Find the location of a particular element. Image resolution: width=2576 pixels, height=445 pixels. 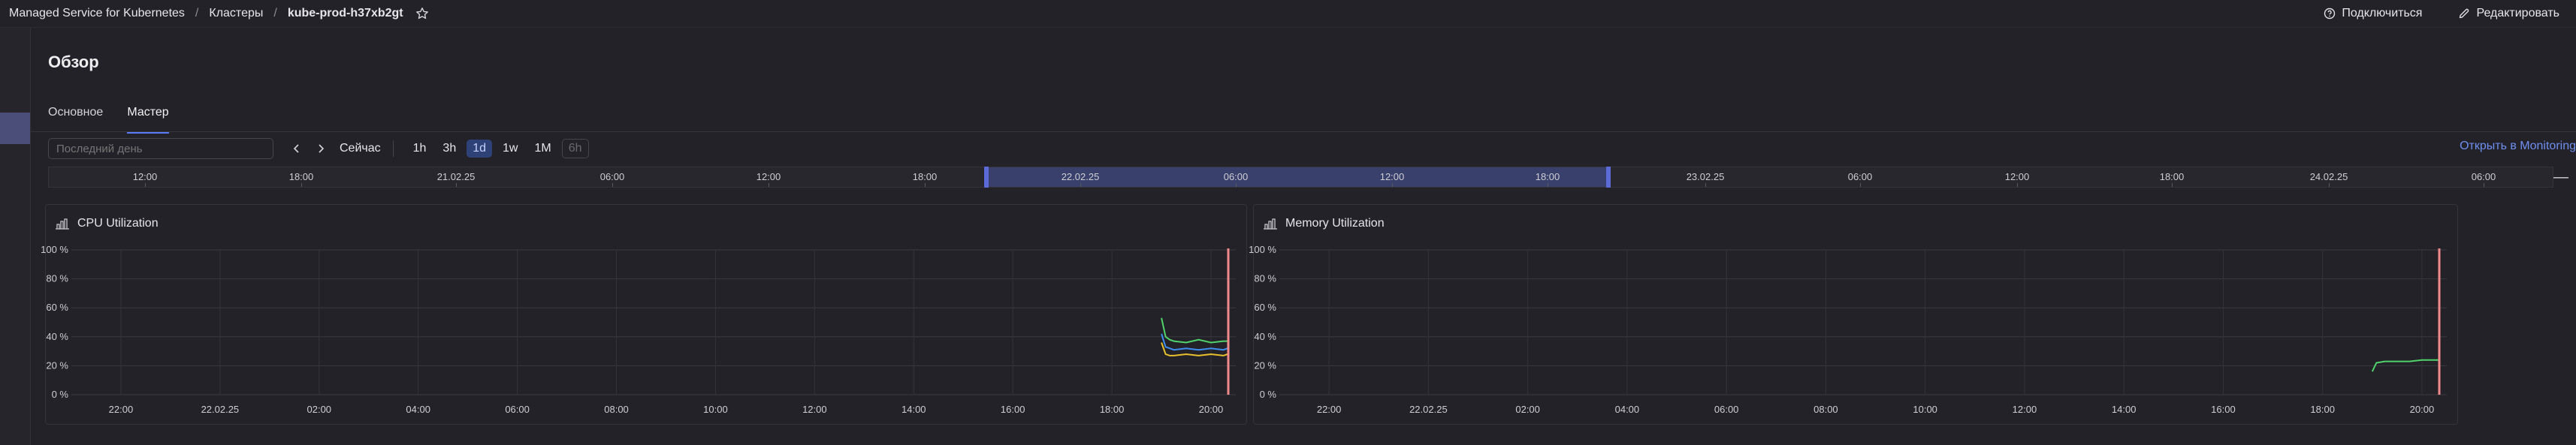

y-tick-label: 60 % is located at coordinates (1265, 307).